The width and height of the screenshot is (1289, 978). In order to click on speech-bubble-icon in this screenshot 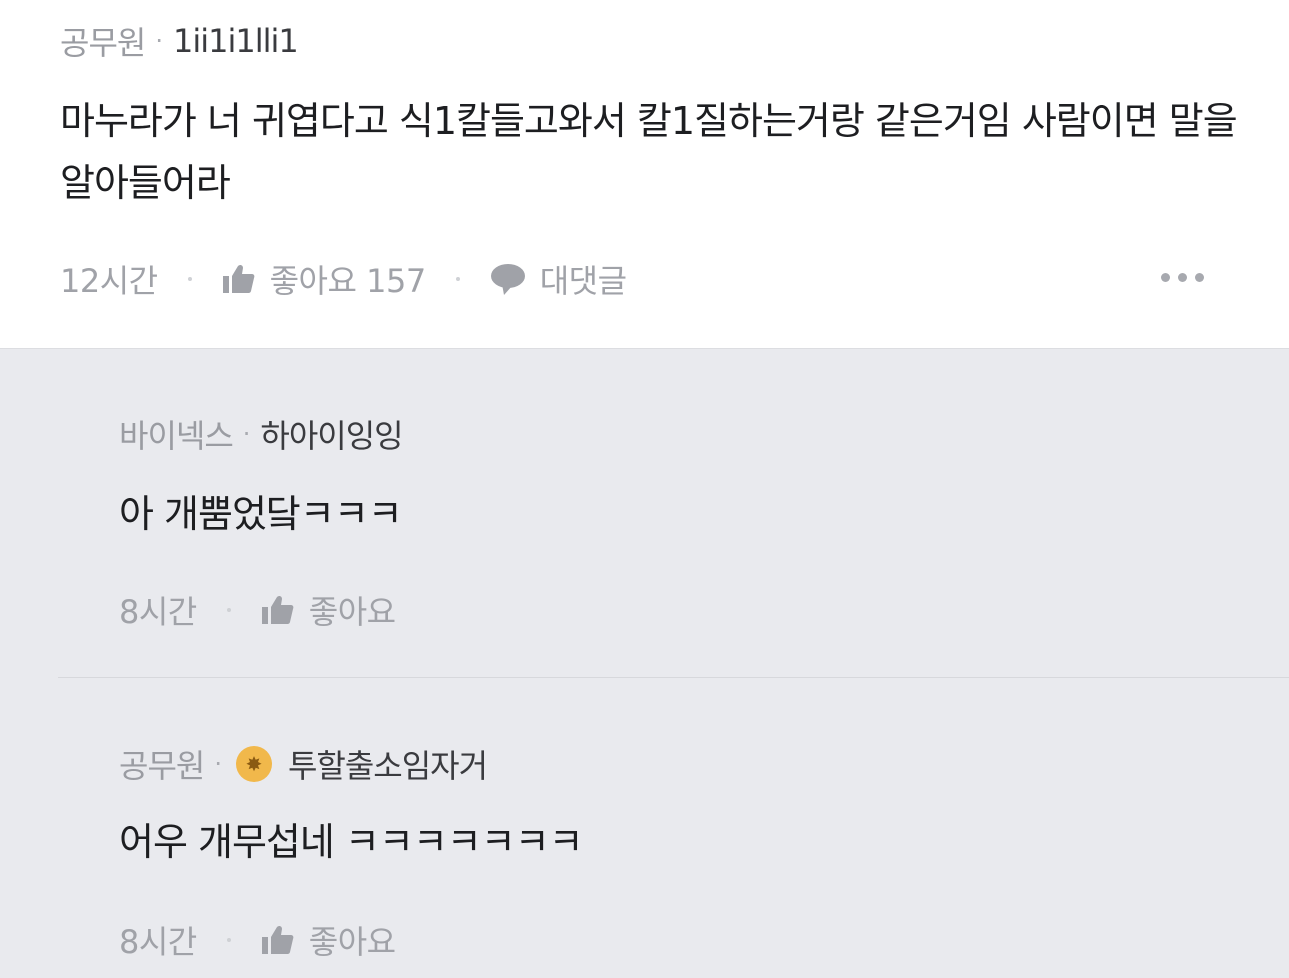, I will do `click(508, 279)`.